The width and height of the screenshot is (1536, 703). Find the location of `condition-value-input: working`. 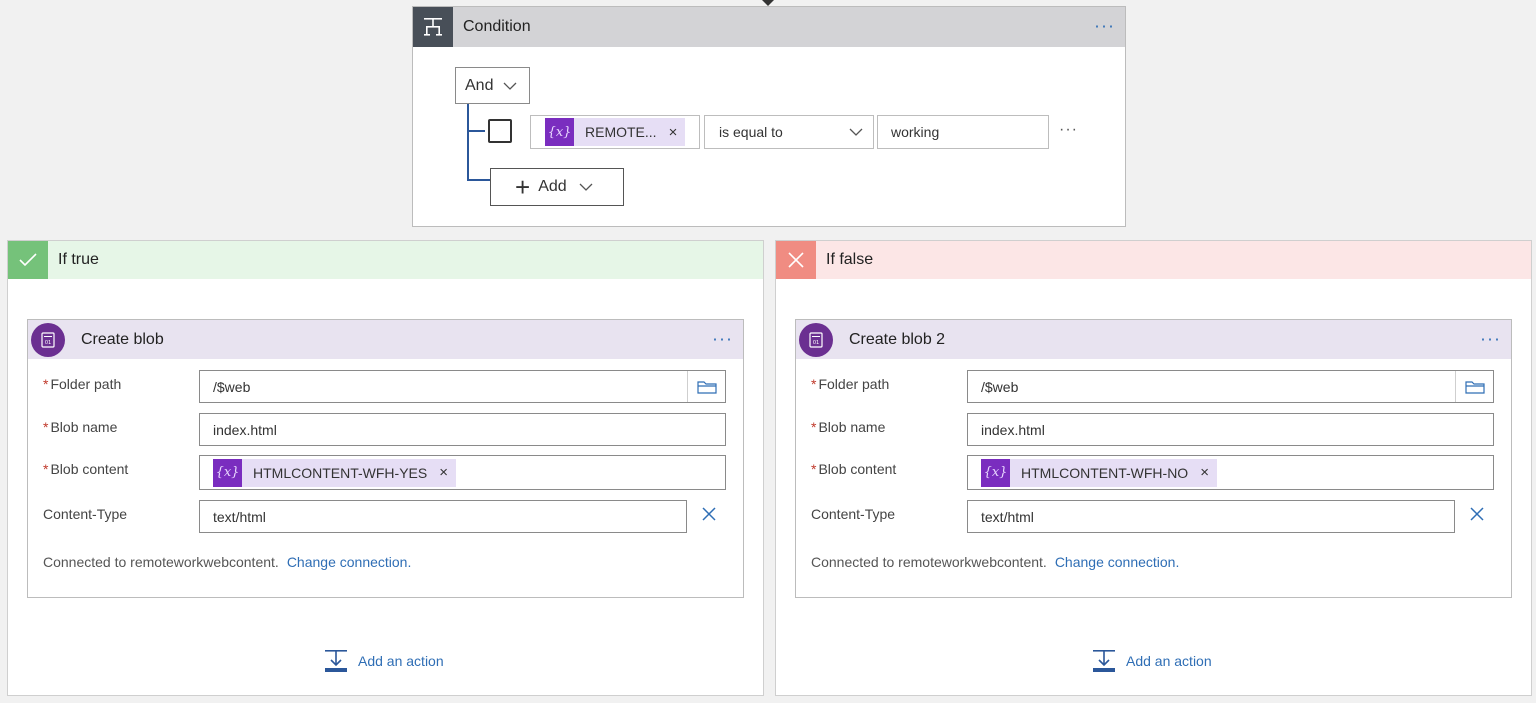

condition-value-input: working is located at coordinates (963, 132).